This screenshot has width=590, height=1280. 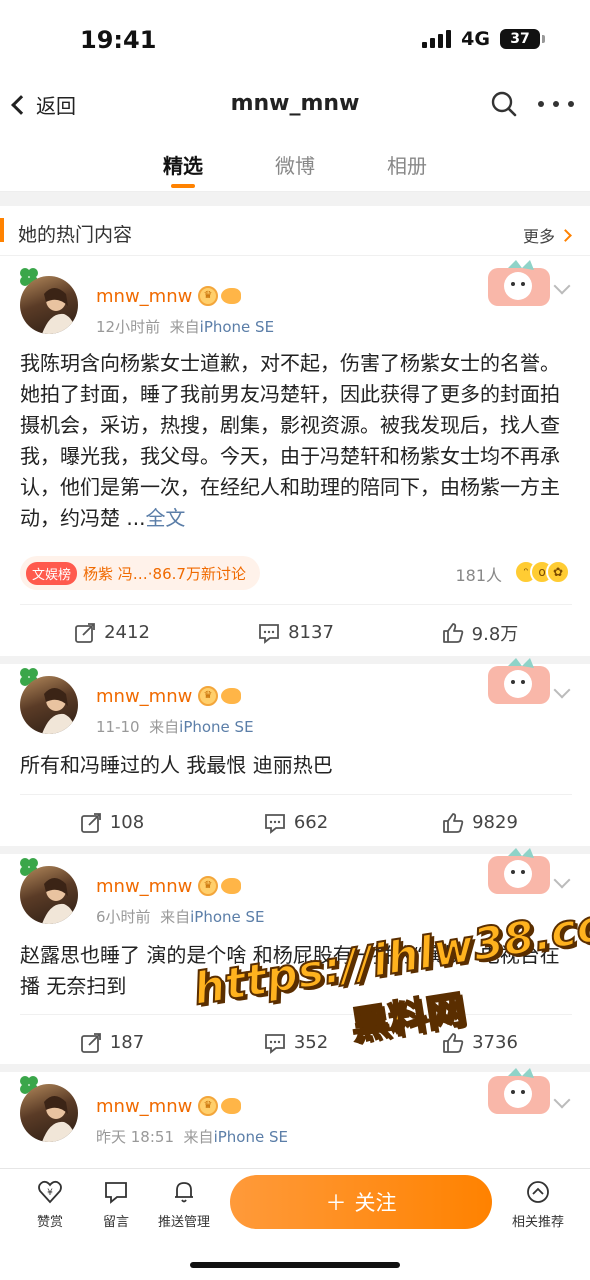 I want to click on related-button: 相关推荐, so click(x=538, y=1204).